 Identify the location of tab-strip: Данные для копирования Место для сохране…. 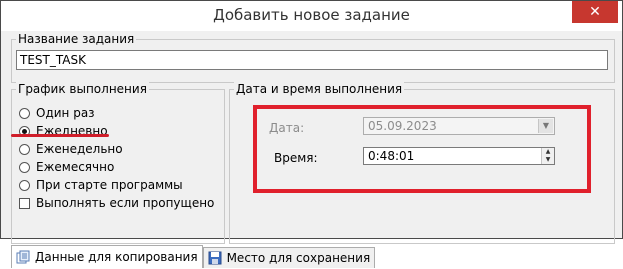
(193, 257).